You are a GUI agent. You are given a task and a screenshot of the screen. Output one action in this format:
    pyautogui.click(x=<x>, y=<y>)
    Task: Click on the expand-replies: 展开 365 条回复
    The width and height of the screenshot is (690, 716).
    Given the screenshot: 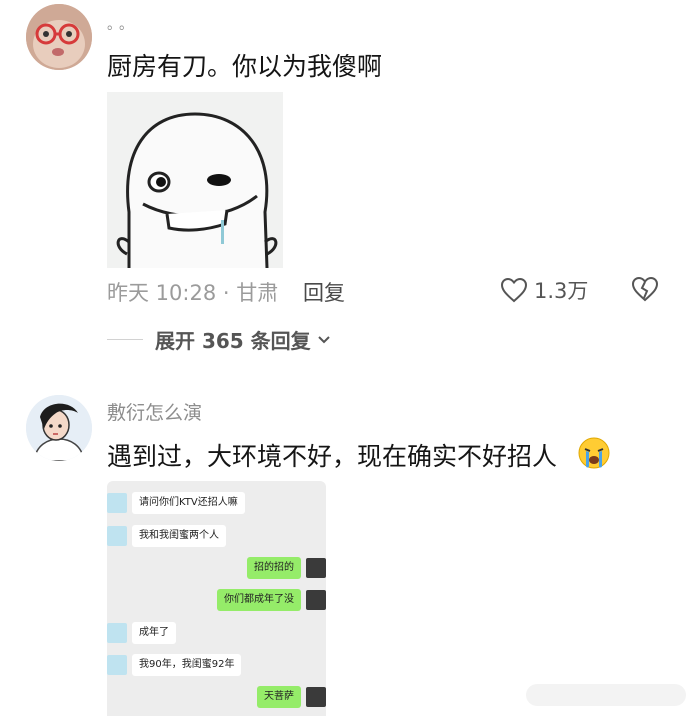 What is the action you would take?
    pyautogui.click(x=219, y=339)
    